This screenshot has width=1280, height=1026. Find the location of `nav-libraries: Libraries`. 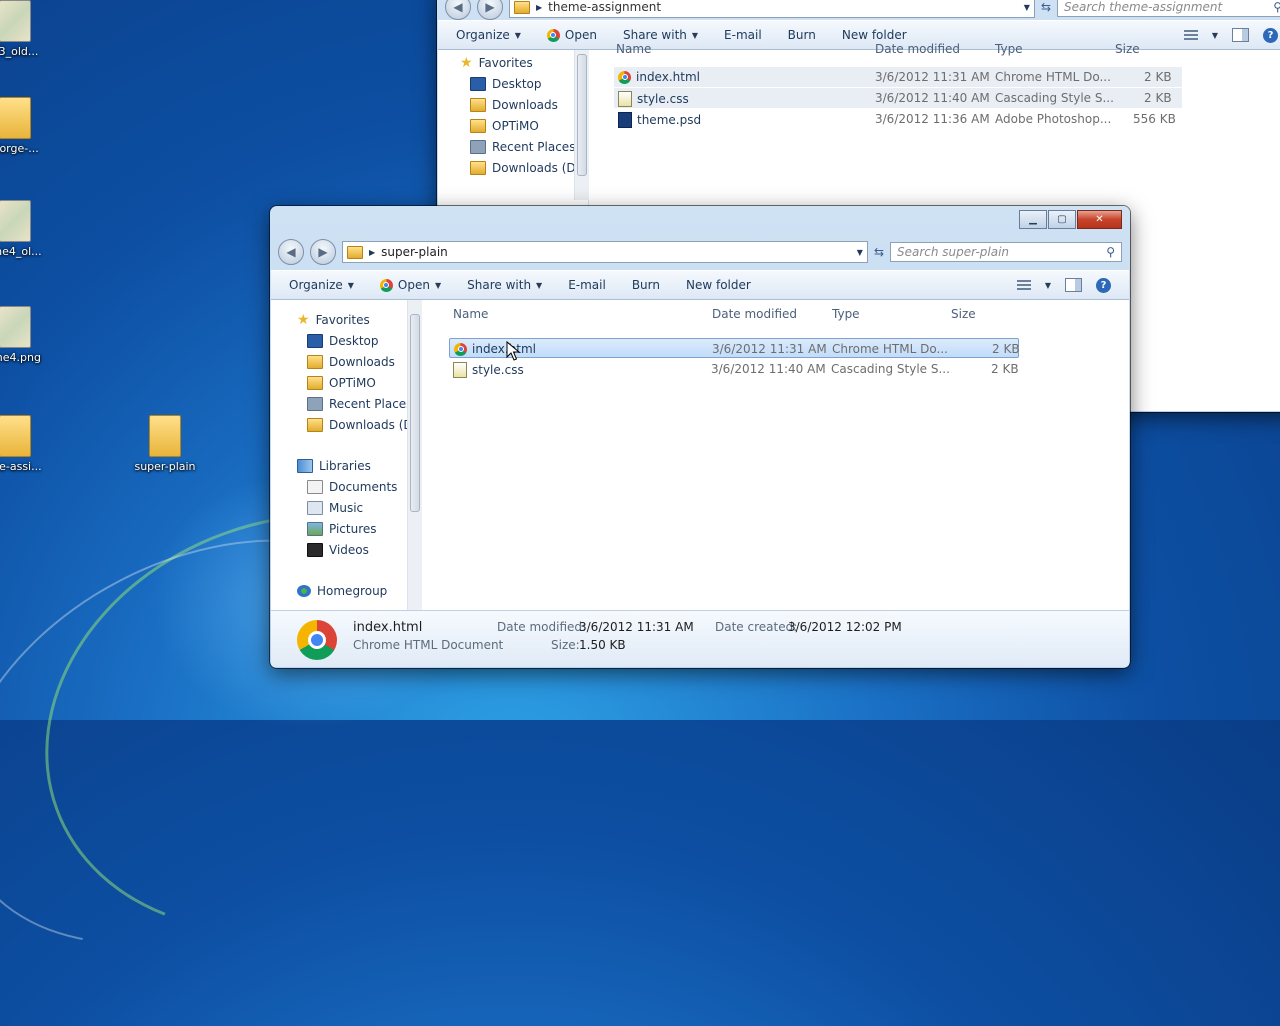

nav-libraries: Libraries is located at coordinates (334, 466).